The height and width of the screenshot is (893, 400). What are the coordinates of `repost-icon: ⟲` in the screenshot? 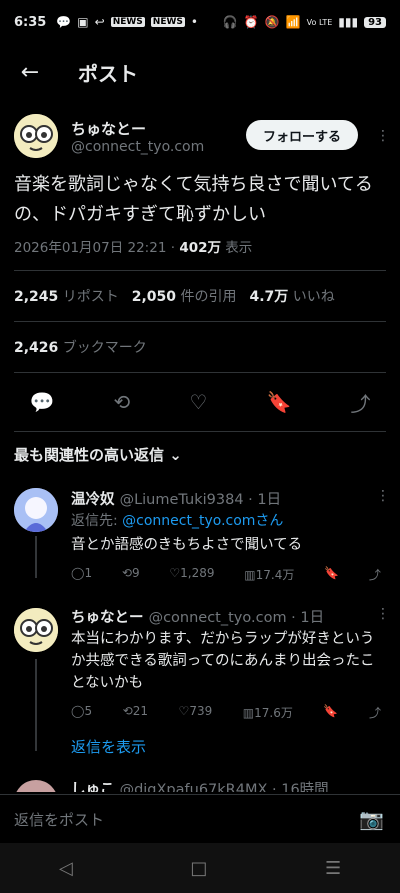 It's located at (122, 402).